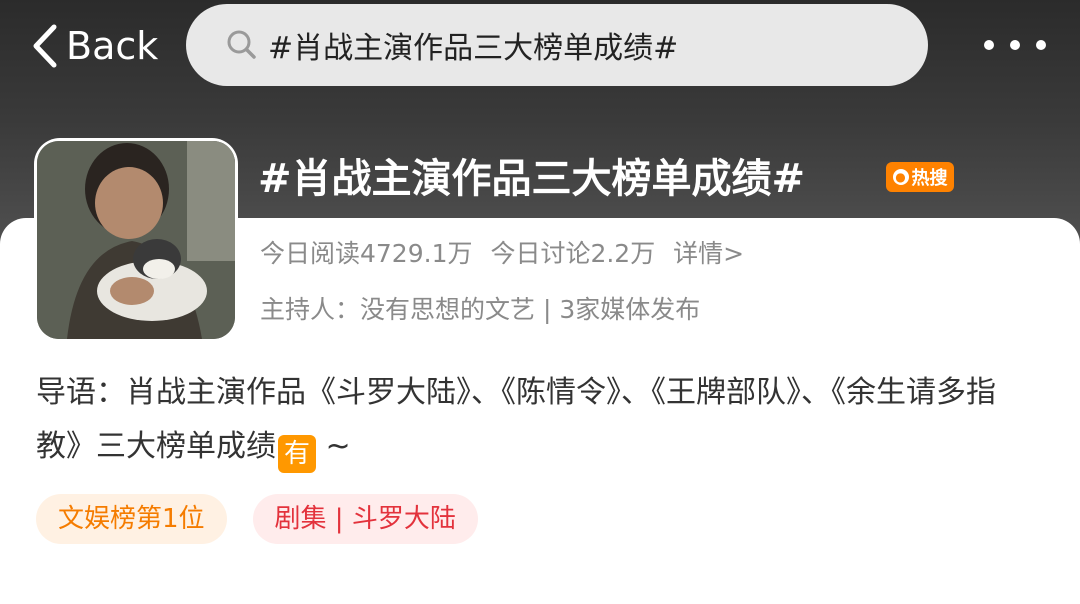 This screenshot has height=604, width=1080. I want to click on chevron-left-icon, so click(45, 46).